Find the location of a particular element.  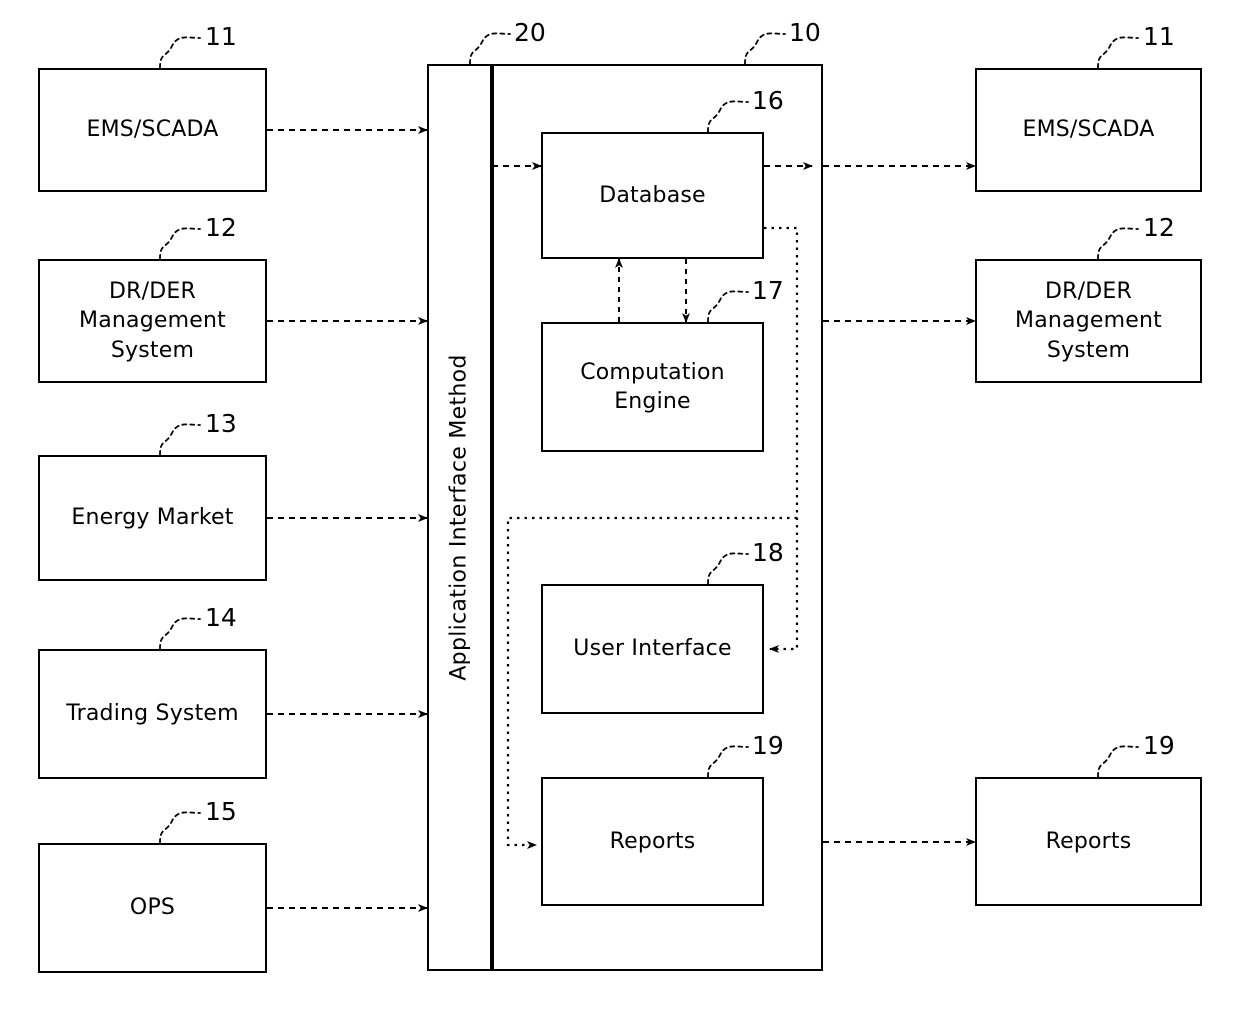

reference-numeral-13-left: 13 is located at coordinates (221, 423).